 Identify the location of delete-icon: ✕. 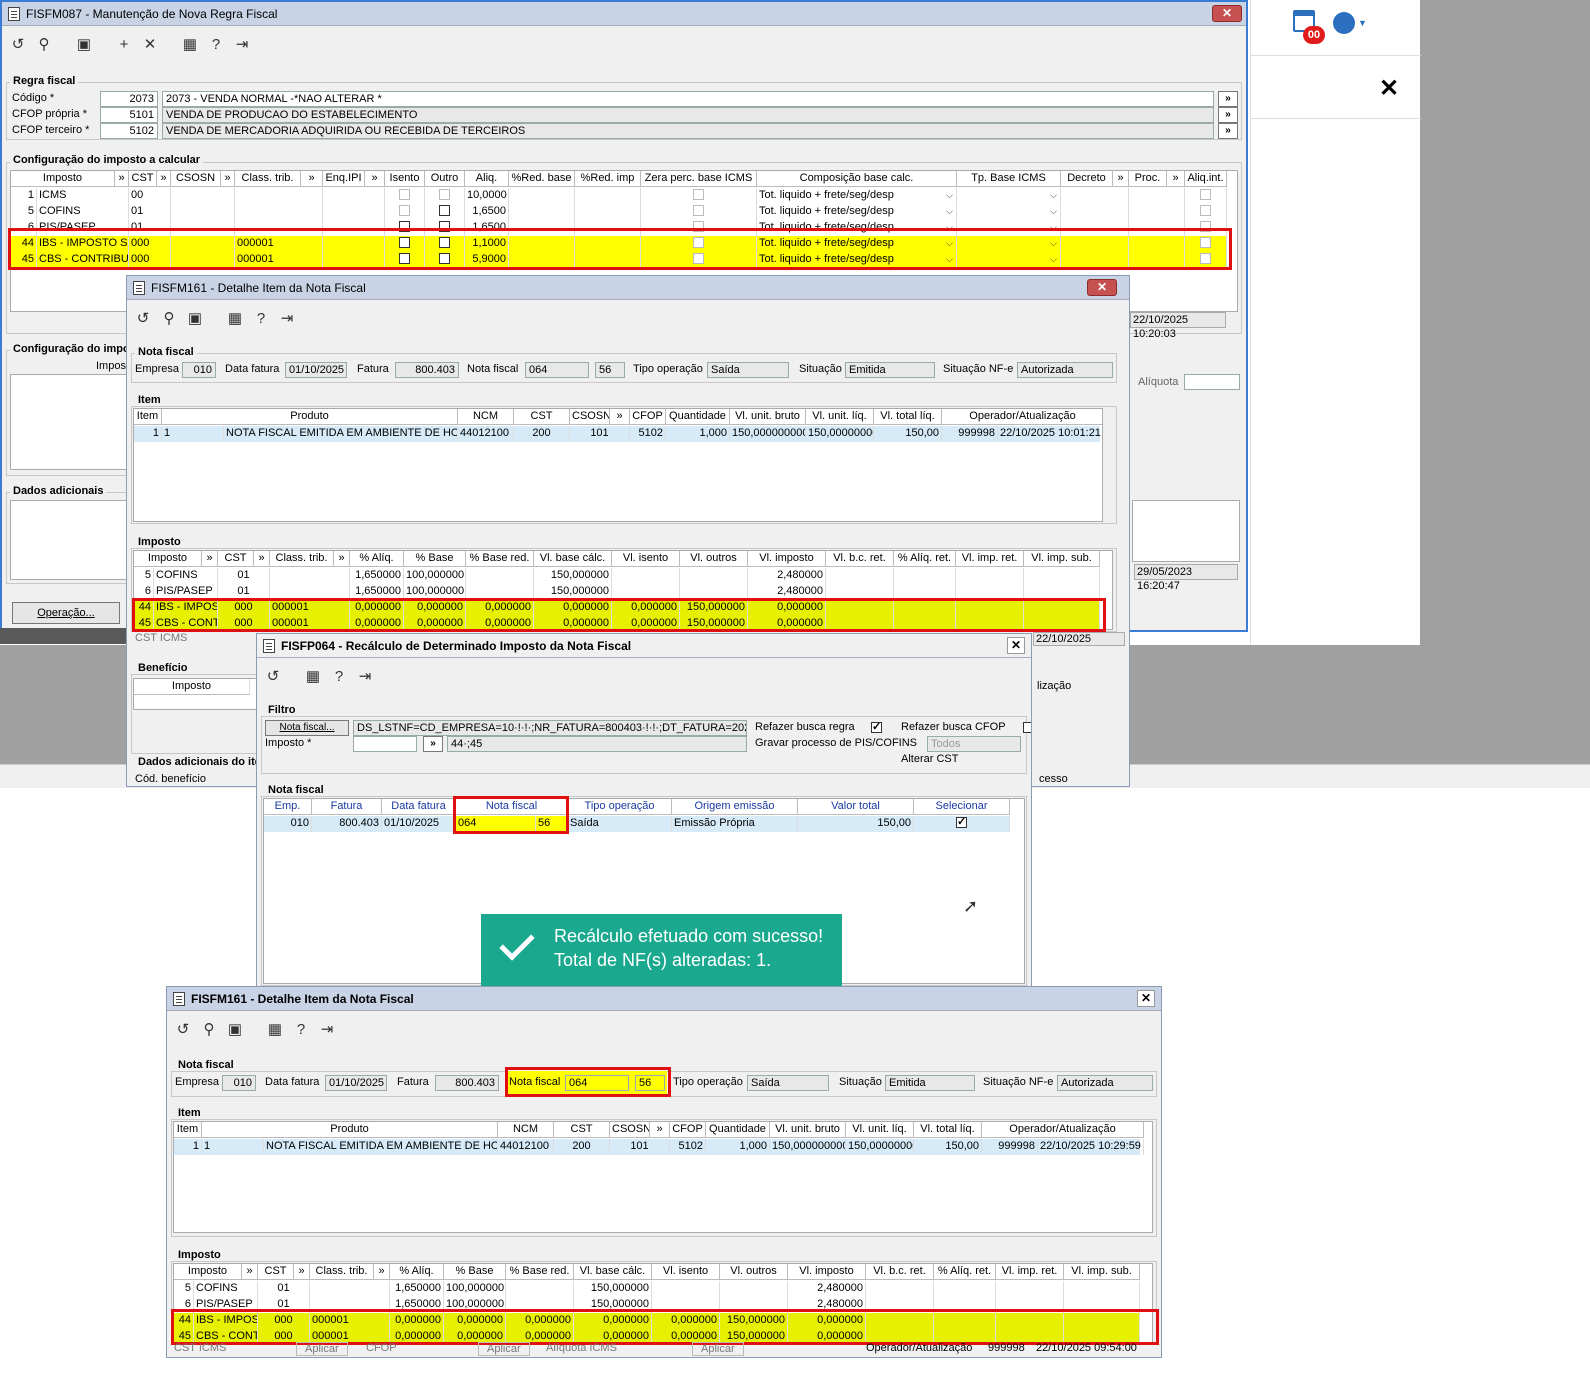
(150, 44).